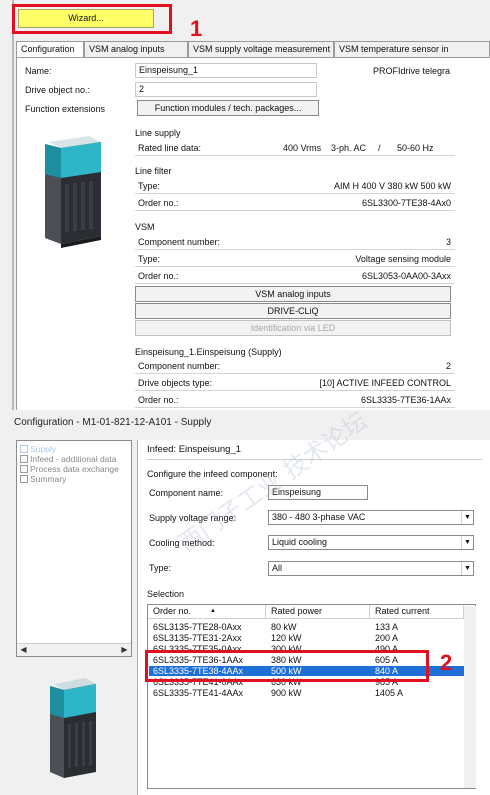  Describe the element at coordinates (318, 612) in the screenshot. I see `column-header-rated-power: Rated power` at that location.